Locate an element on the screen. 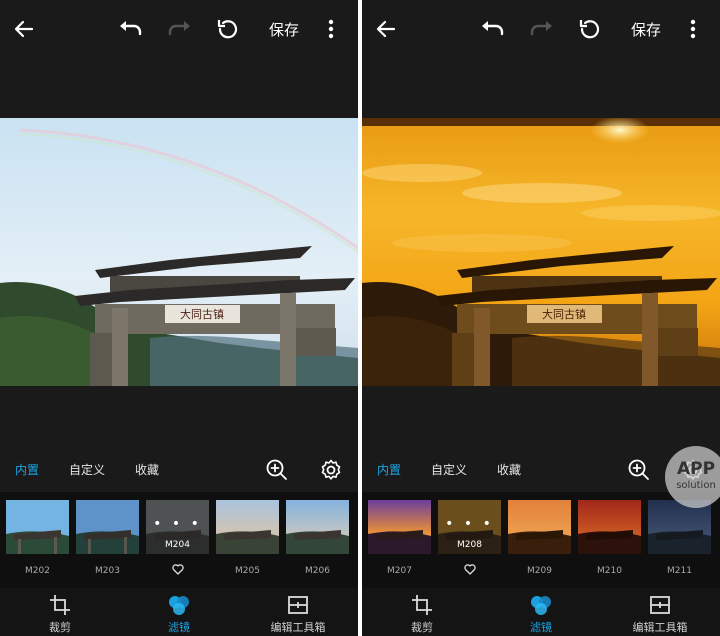 The image size is (720, 636). filter-strip: M202 M203 • • • M204 M205 M206 is located at coordinates (179, 540).